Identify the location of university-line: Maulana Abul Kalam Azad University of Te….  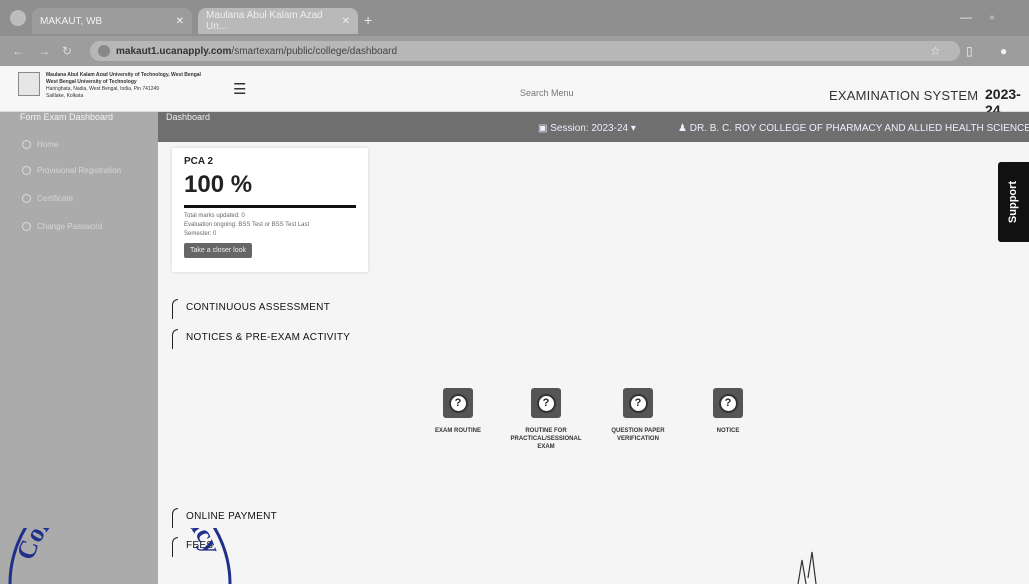
(123, 75).